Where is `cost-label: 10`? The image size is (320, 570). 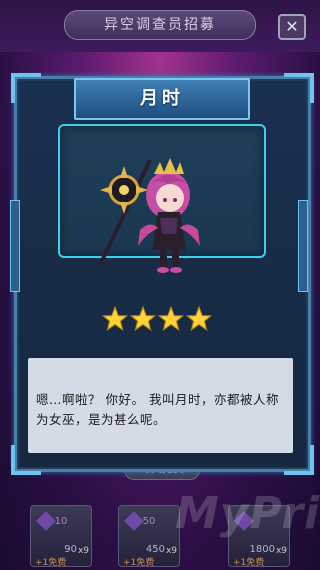 cost-label: 10 is located at coordinates (61, 521).